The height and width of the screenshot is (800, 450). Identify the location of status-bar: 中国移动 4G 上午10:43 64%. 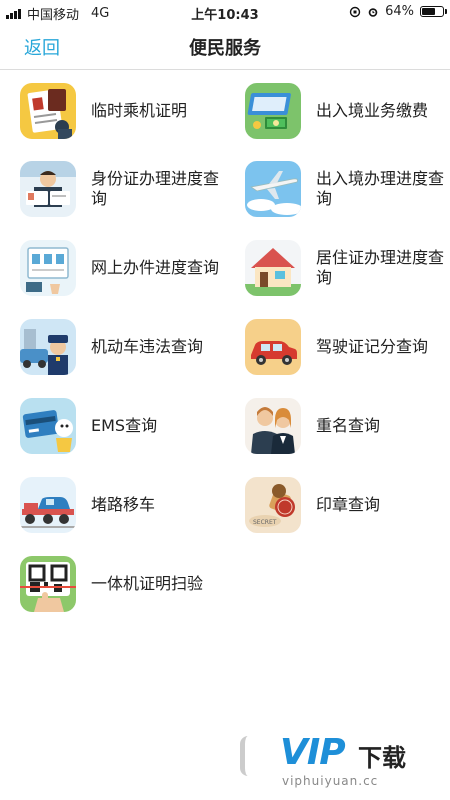
(225, 12).